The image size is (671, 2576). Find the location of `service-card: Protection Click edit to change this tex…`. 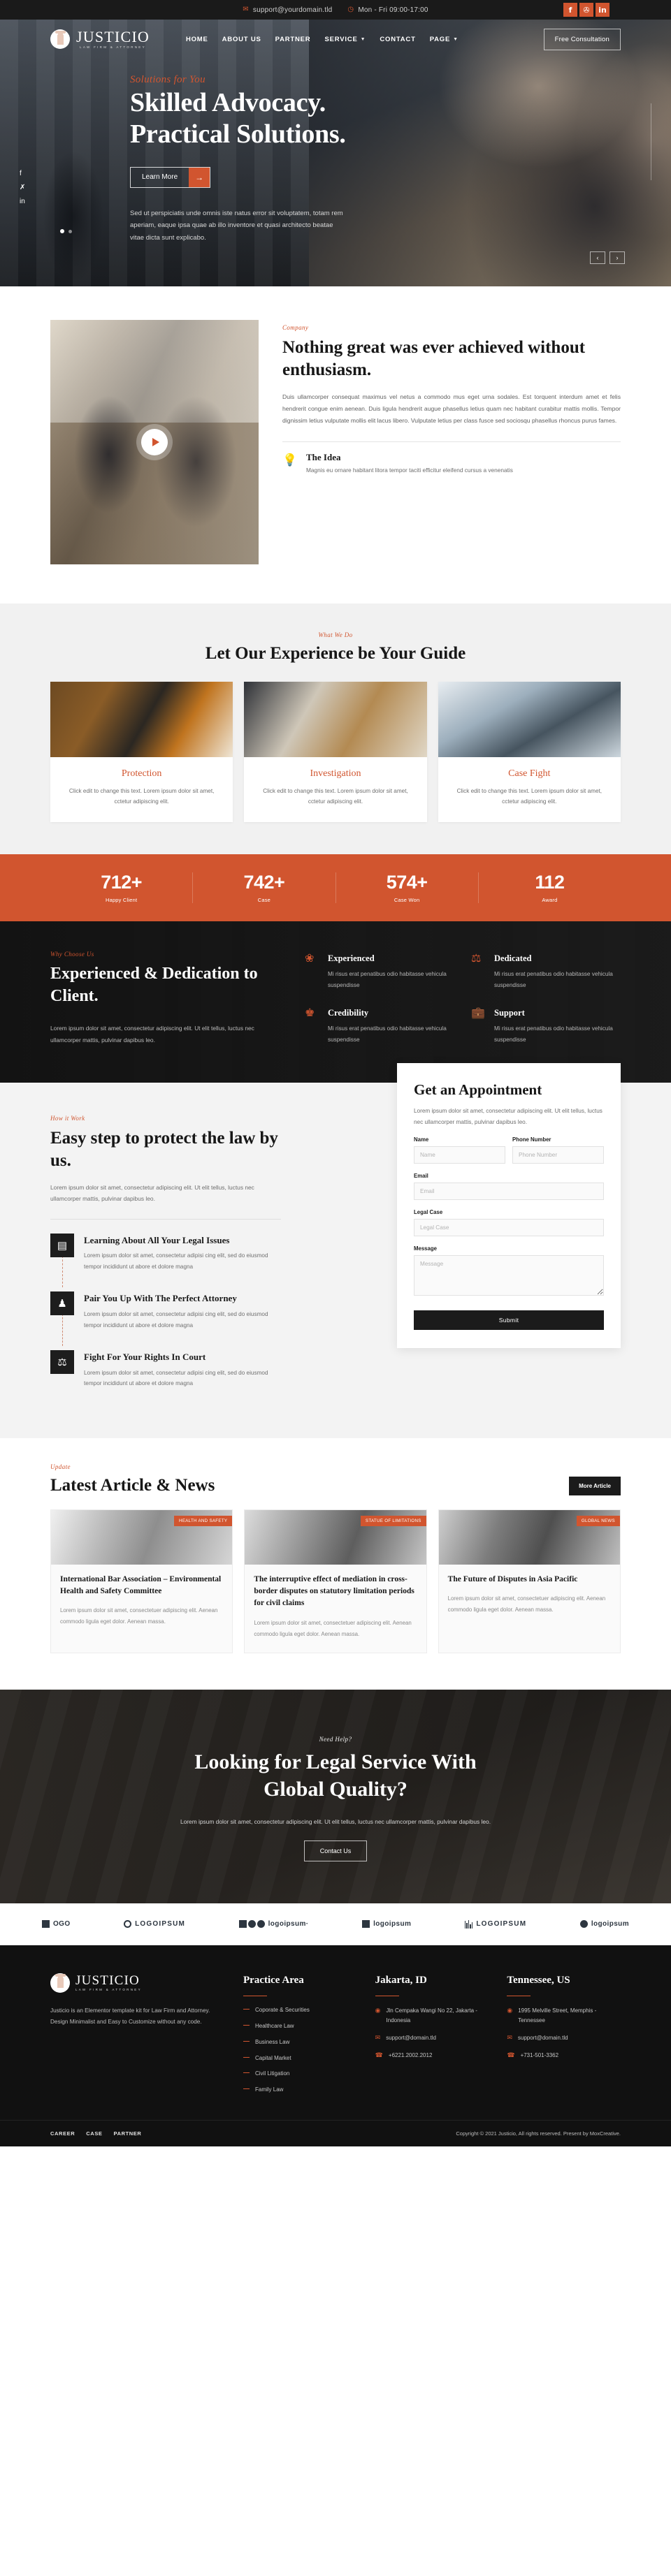

service-card: Protection Click edit to change this tex… is located at coordinates (141, 752).